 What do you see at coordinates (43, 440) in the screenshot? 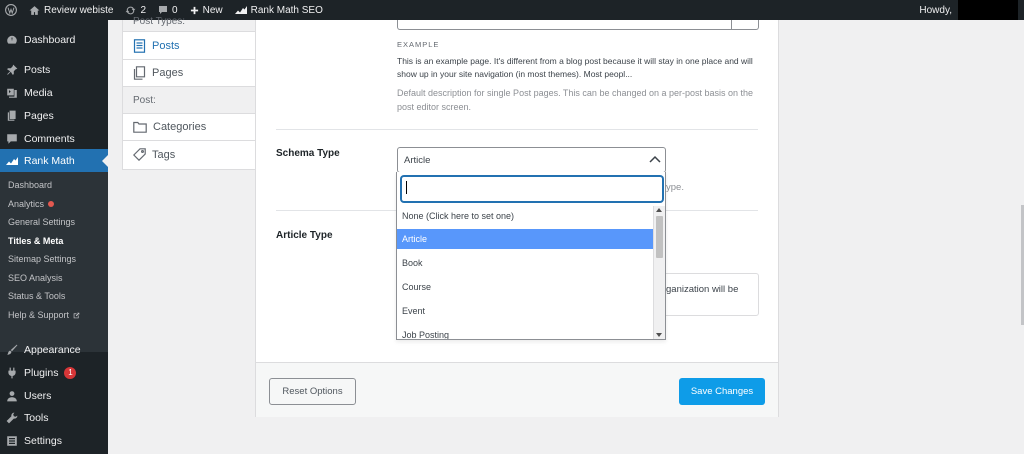
I see `sidebar-item-label: Settings` at bounding box center [43, 440].